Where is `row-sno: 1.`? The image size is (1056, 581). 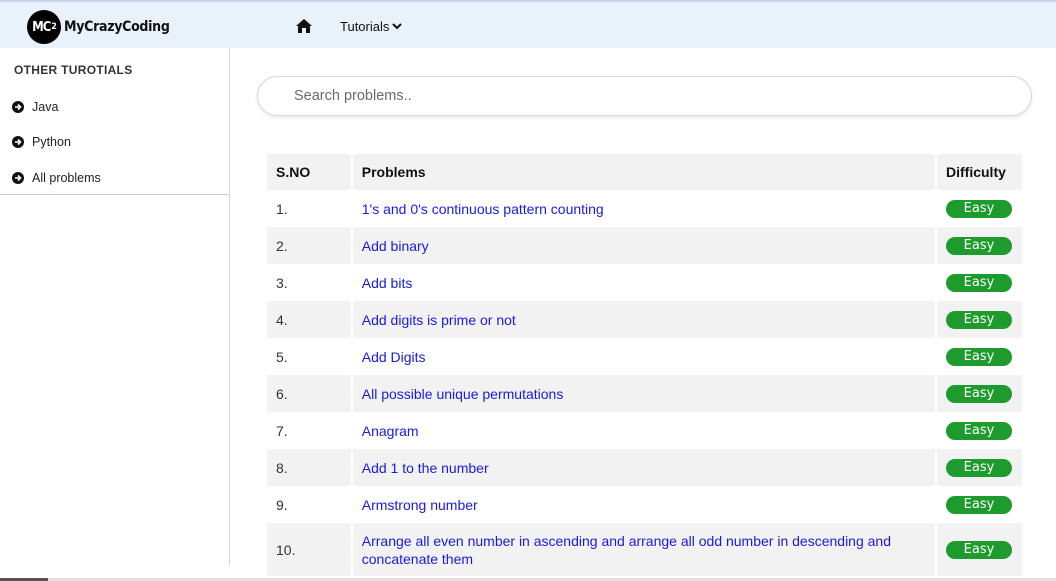 row-sno: 1. is located at coordinates (309, 208).